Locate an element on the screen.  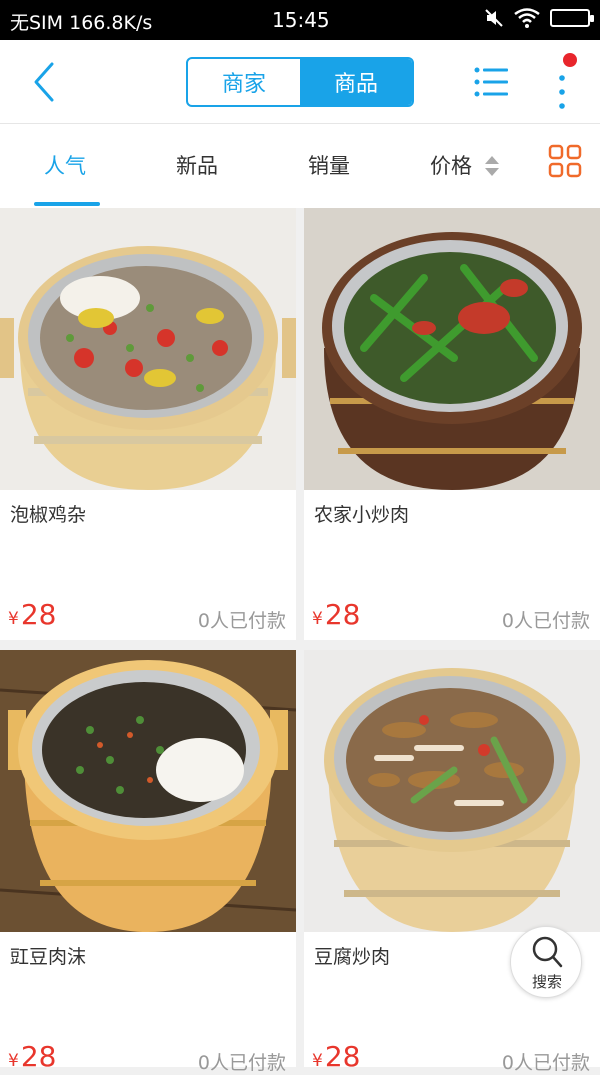
sort-arrows-icon is located at coordinates (492, 166).